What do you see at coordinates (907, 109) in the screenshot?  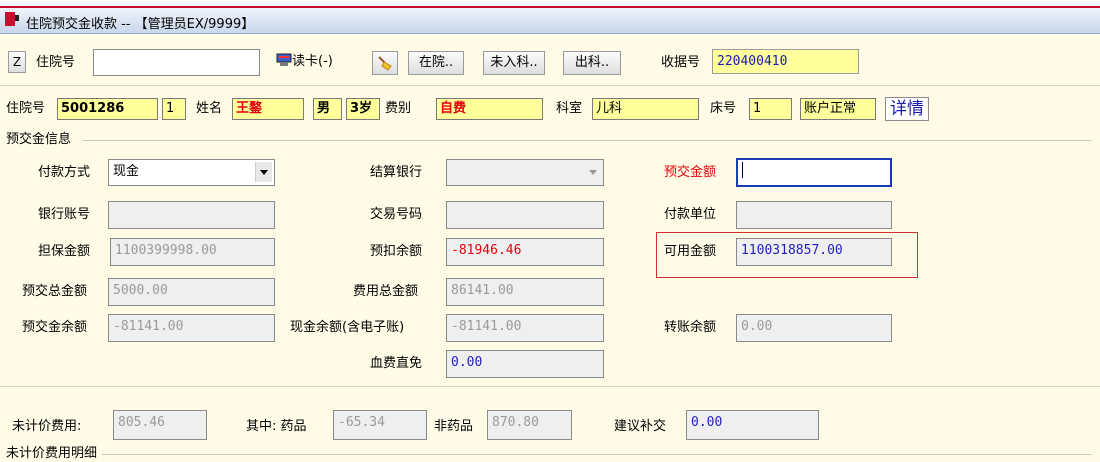 I see `detail-button: 详情` at bounding box center [907, 109].